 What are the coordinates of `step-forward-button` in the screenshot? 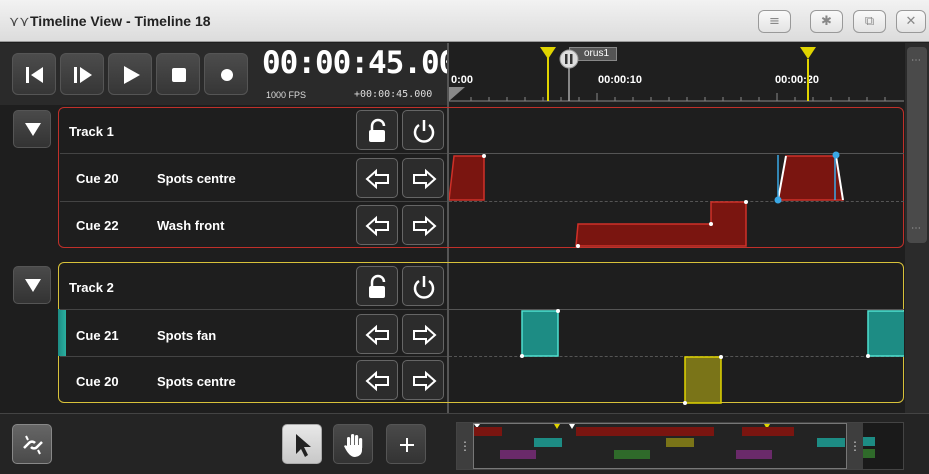 It's located at (82, 74).